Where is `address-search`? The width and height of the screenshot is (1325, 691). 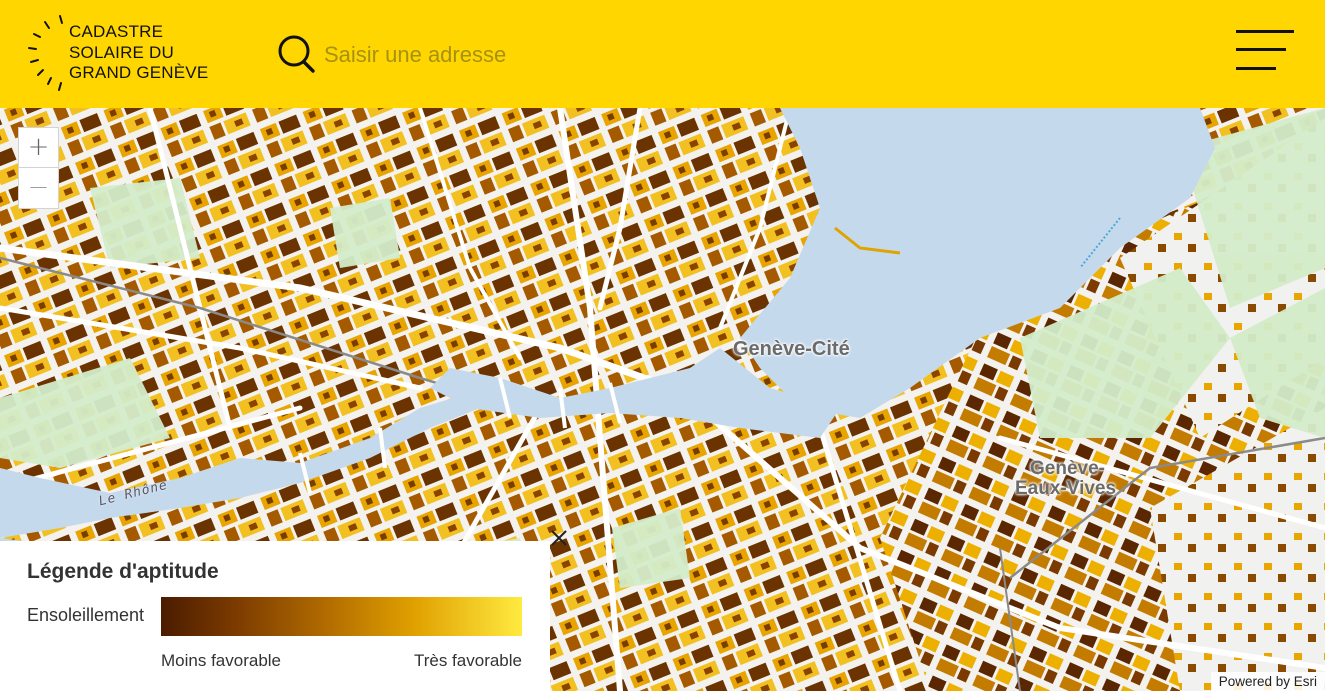
address-search is located at coordinates (536, 54).